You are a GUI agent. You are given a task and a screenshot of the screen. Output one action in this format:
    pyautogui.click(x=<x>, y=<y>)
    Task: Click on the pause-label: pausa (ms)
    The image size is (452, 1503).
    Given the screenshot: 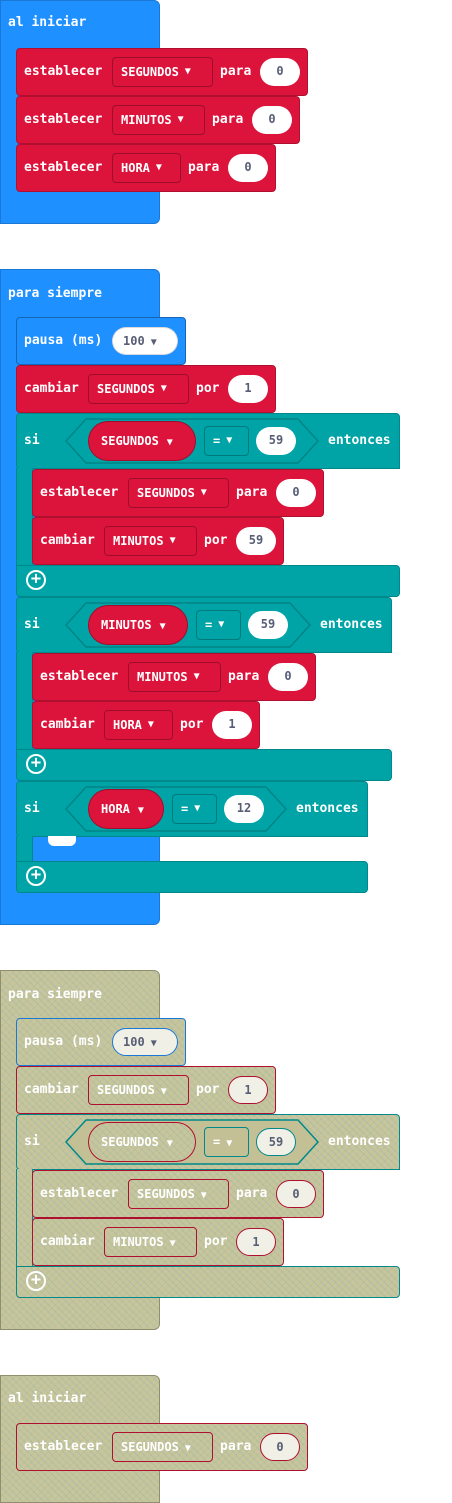 What is the action you would take?
    pyautogui.click(x=63, y=340)
    